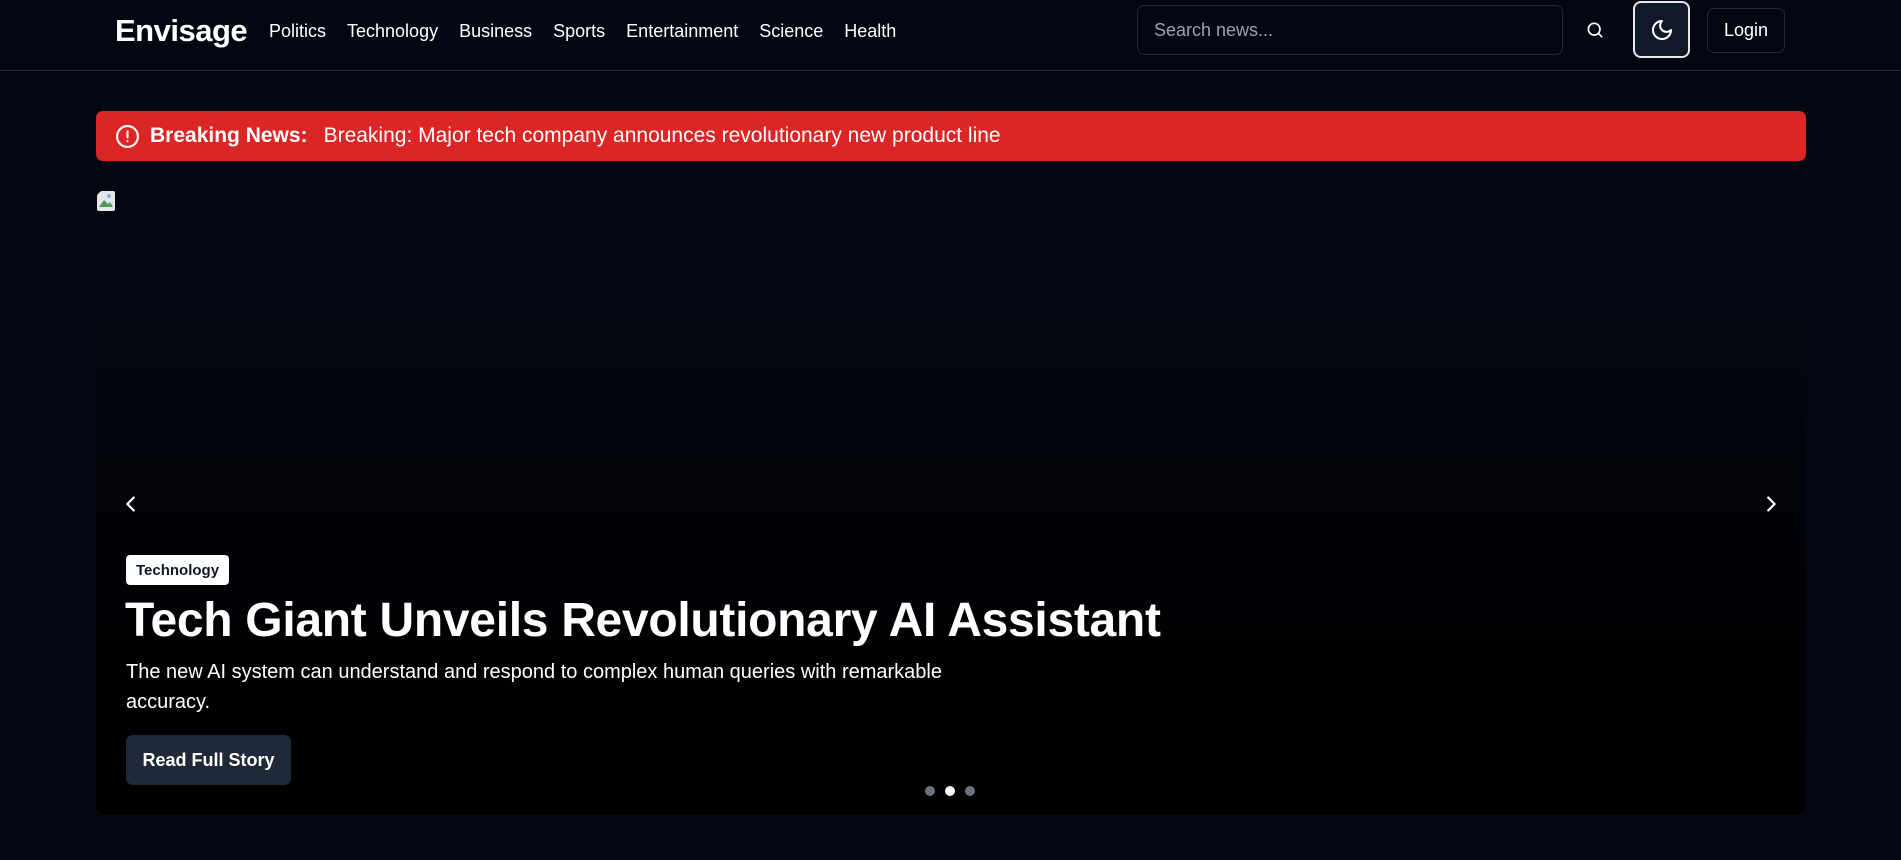  I want to click on search-icon, so click(1595, 30).